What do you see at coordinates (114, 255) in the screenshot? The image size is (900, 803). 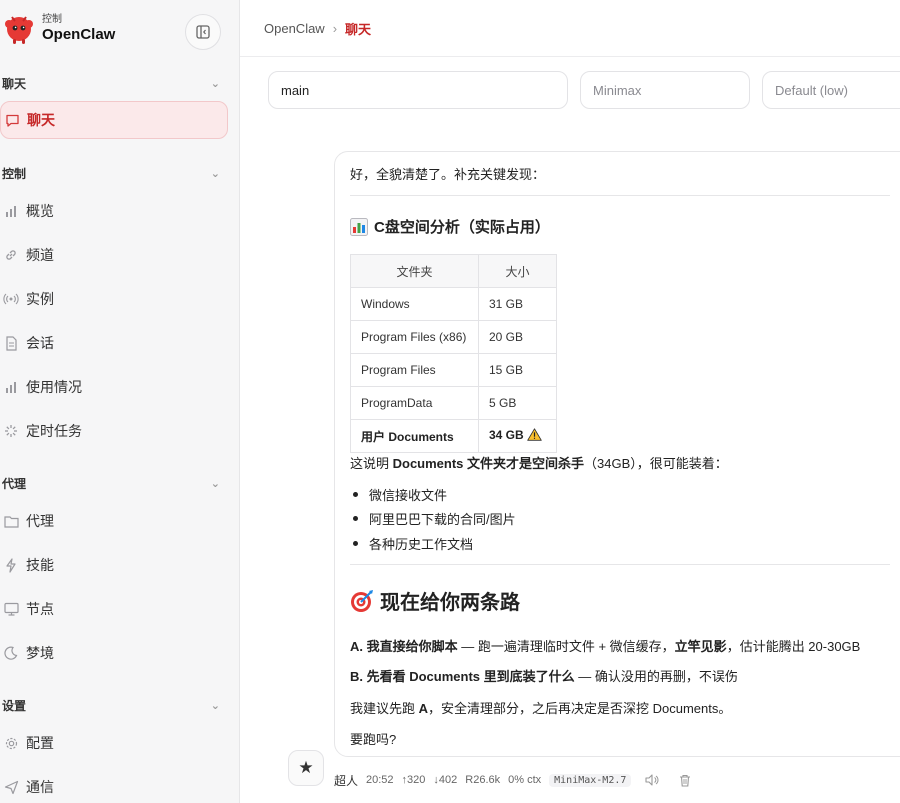 I see `sidebar-item-channels: 频道` at bounding box center [114, 255].